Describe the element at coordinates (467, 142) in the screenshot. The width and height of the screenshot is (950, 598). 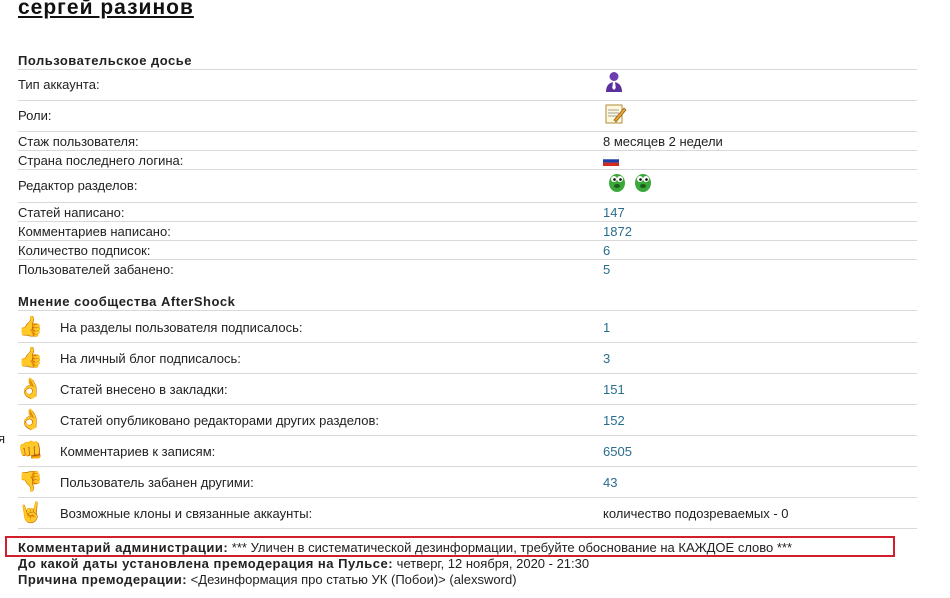
I see `dossier-row-seniority: Стаж пользователя: 8 месяцев 2 недели` at that location.